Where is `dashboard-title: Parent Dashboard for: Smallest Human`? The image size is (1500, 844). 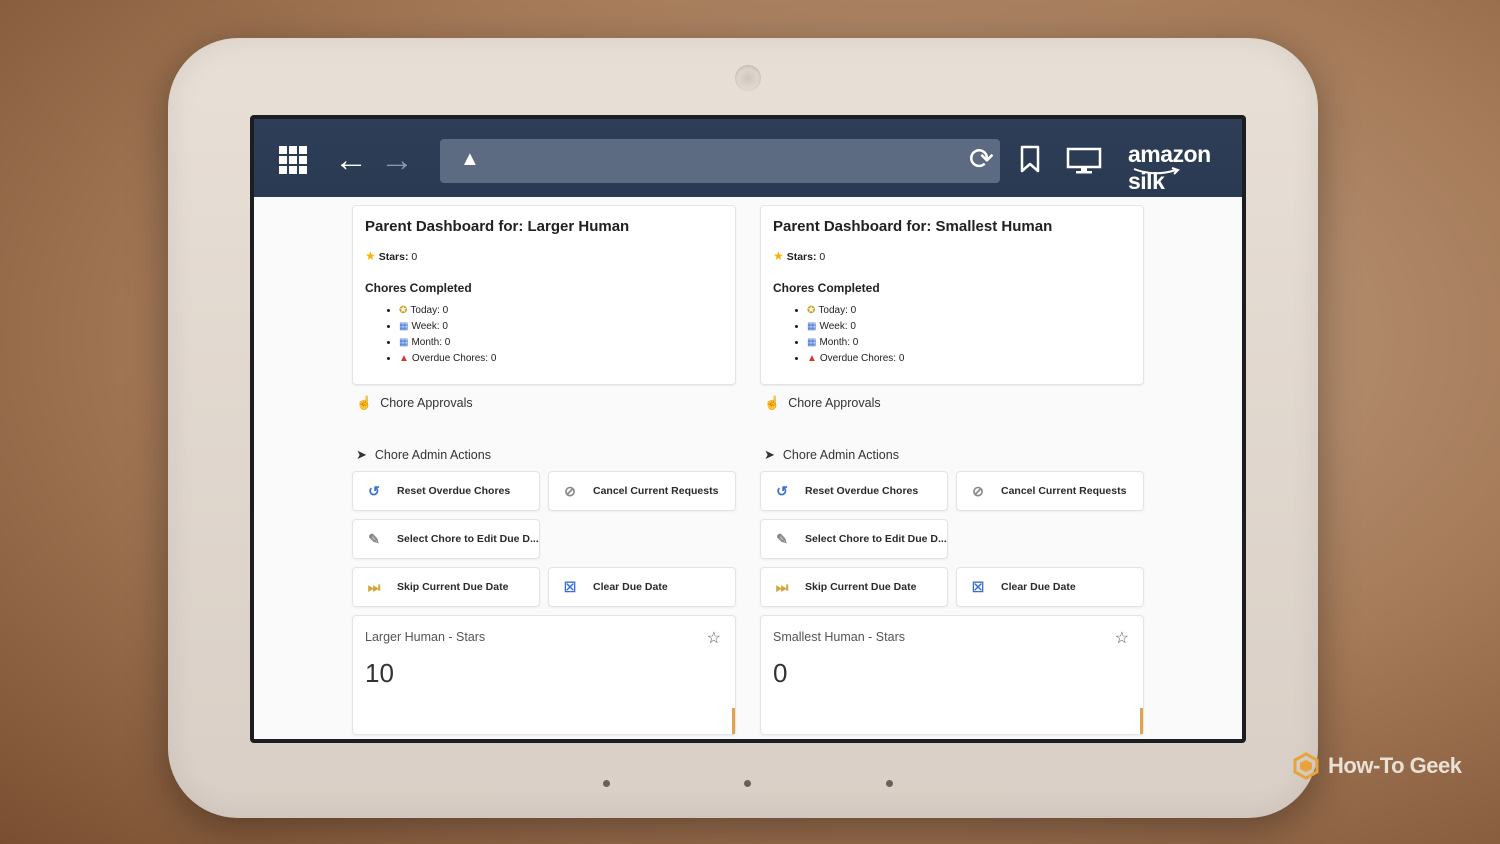
dashboard-title: Parent Dashboard for: Smallest Human is located at coordinates (913, 226).